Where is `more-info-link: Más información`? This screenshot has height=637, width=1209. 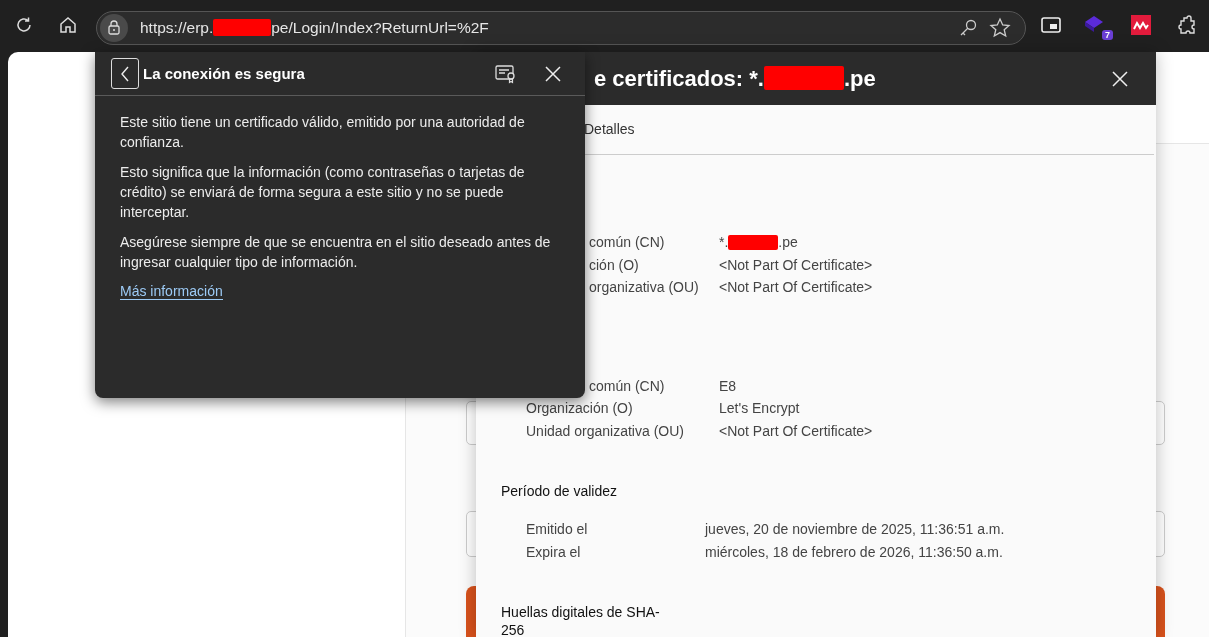 more-info-link: Más información is located at coordinates (171, 291).